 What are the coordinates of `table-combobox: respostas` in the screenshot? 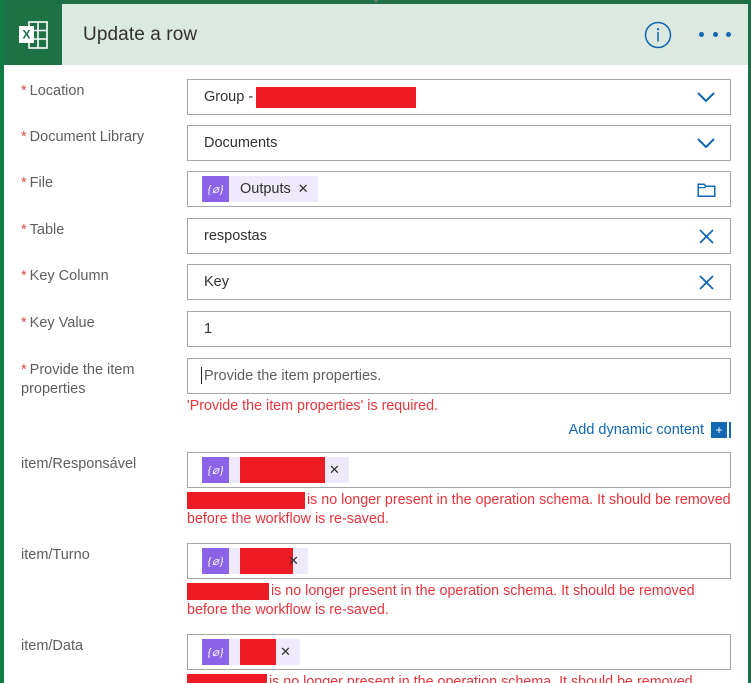 It's located at (459, 236).